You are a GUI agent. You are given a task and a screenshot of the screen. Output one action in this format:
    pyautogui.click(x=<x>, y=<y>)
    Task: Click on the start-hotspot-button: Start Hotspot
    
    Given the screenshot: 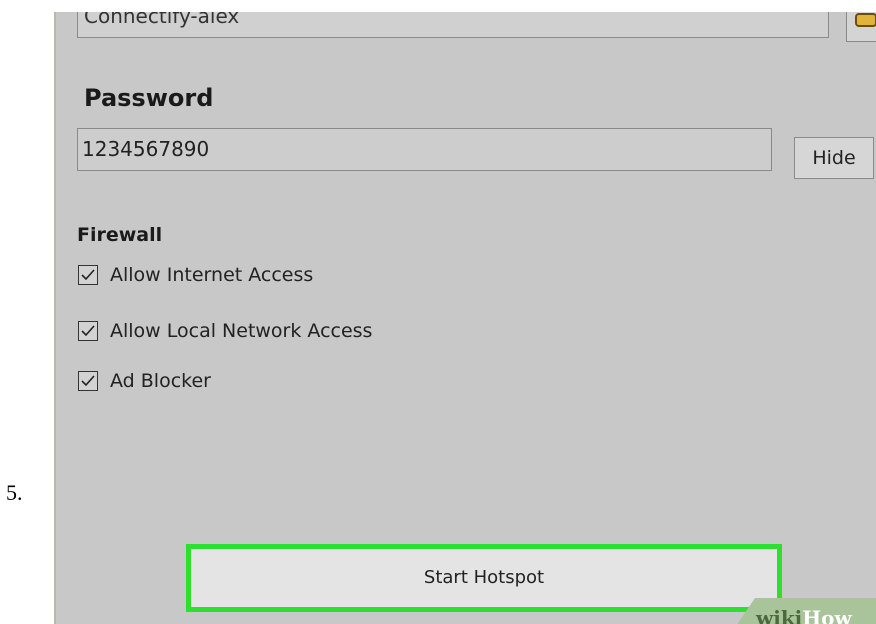 What is the action you would take?
    pyautogui.click(x=484, y=578)
    